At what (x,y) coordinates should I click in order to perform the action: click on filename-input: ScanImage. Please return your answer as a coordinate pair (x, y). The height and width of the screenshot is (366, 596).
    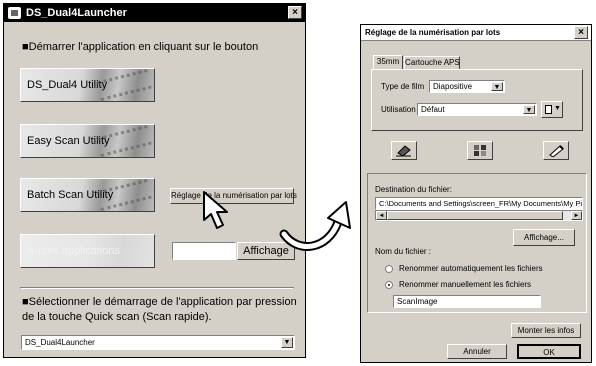
    Looking at the image, I should click on (467, 301).